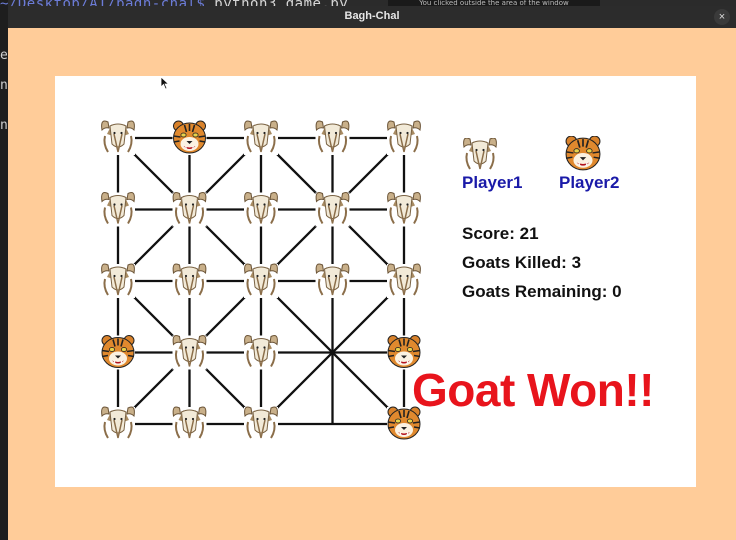 The width and height of the screenshot is (736, 540). Describe the element at coordinates (480, 154) in the screenshot. I see `player1-goat-icon` at that location.